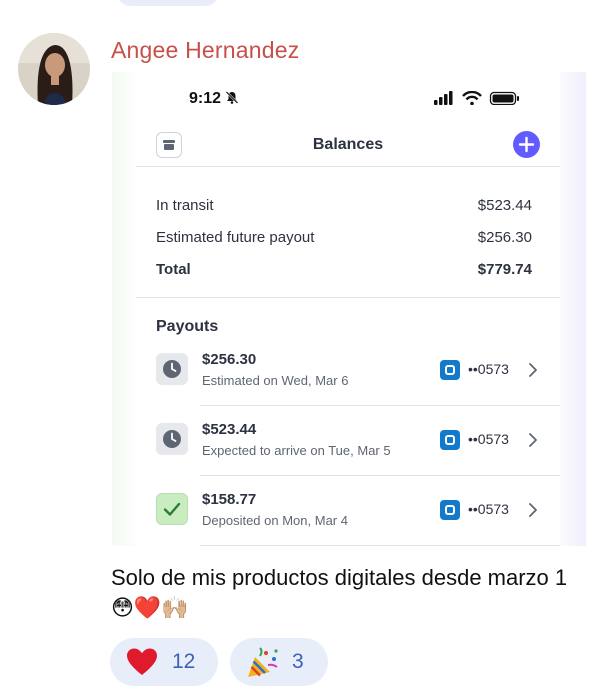 Image resolution: width=612 pixels, height=686 pixels. Describe the element at coordinates (443, 98) in the screenshot. I see `cellular-signal-icon` at that location.